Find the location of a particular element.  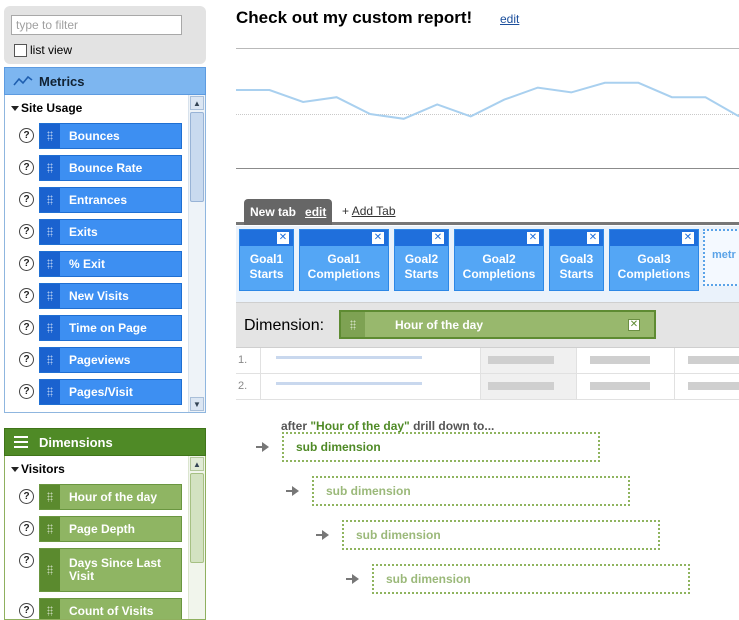

data-table: 1. 2. is located at coordinates (487, 380).